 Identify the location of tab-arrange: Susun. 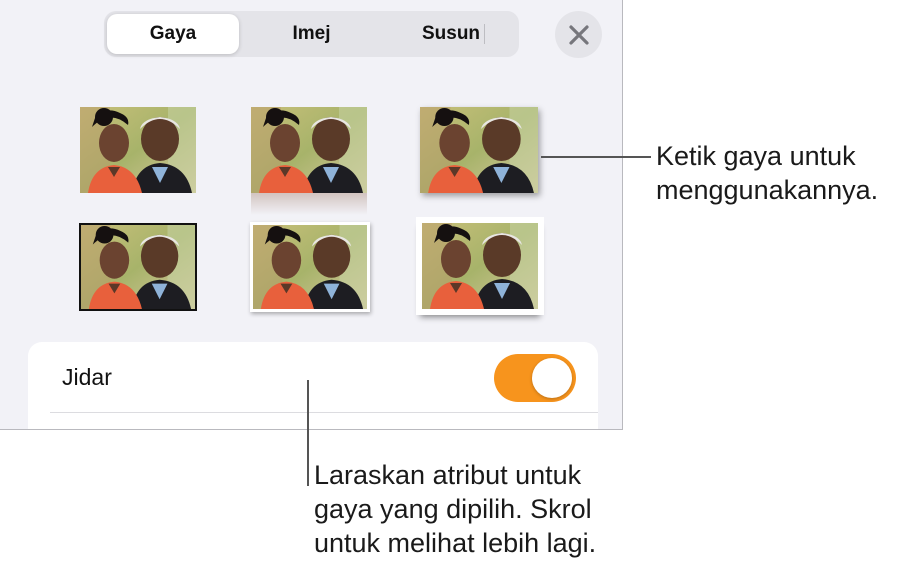
(451, 34).